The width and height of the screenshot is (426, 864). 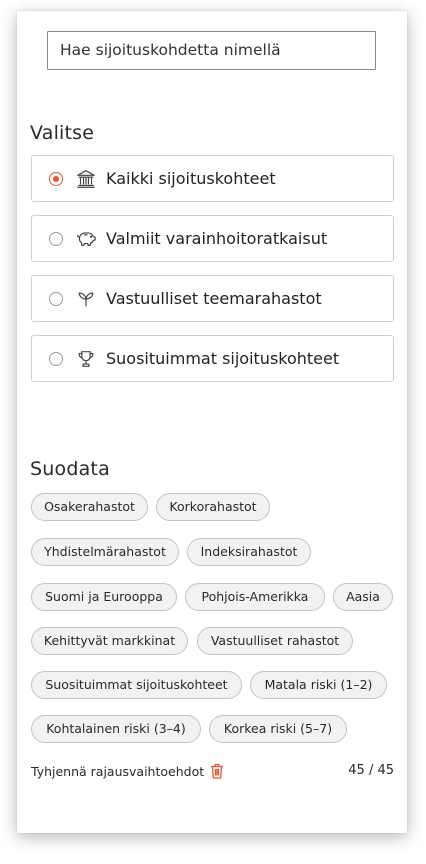 I want to click on piggy-bank-icon, so click(x=86, y=238).